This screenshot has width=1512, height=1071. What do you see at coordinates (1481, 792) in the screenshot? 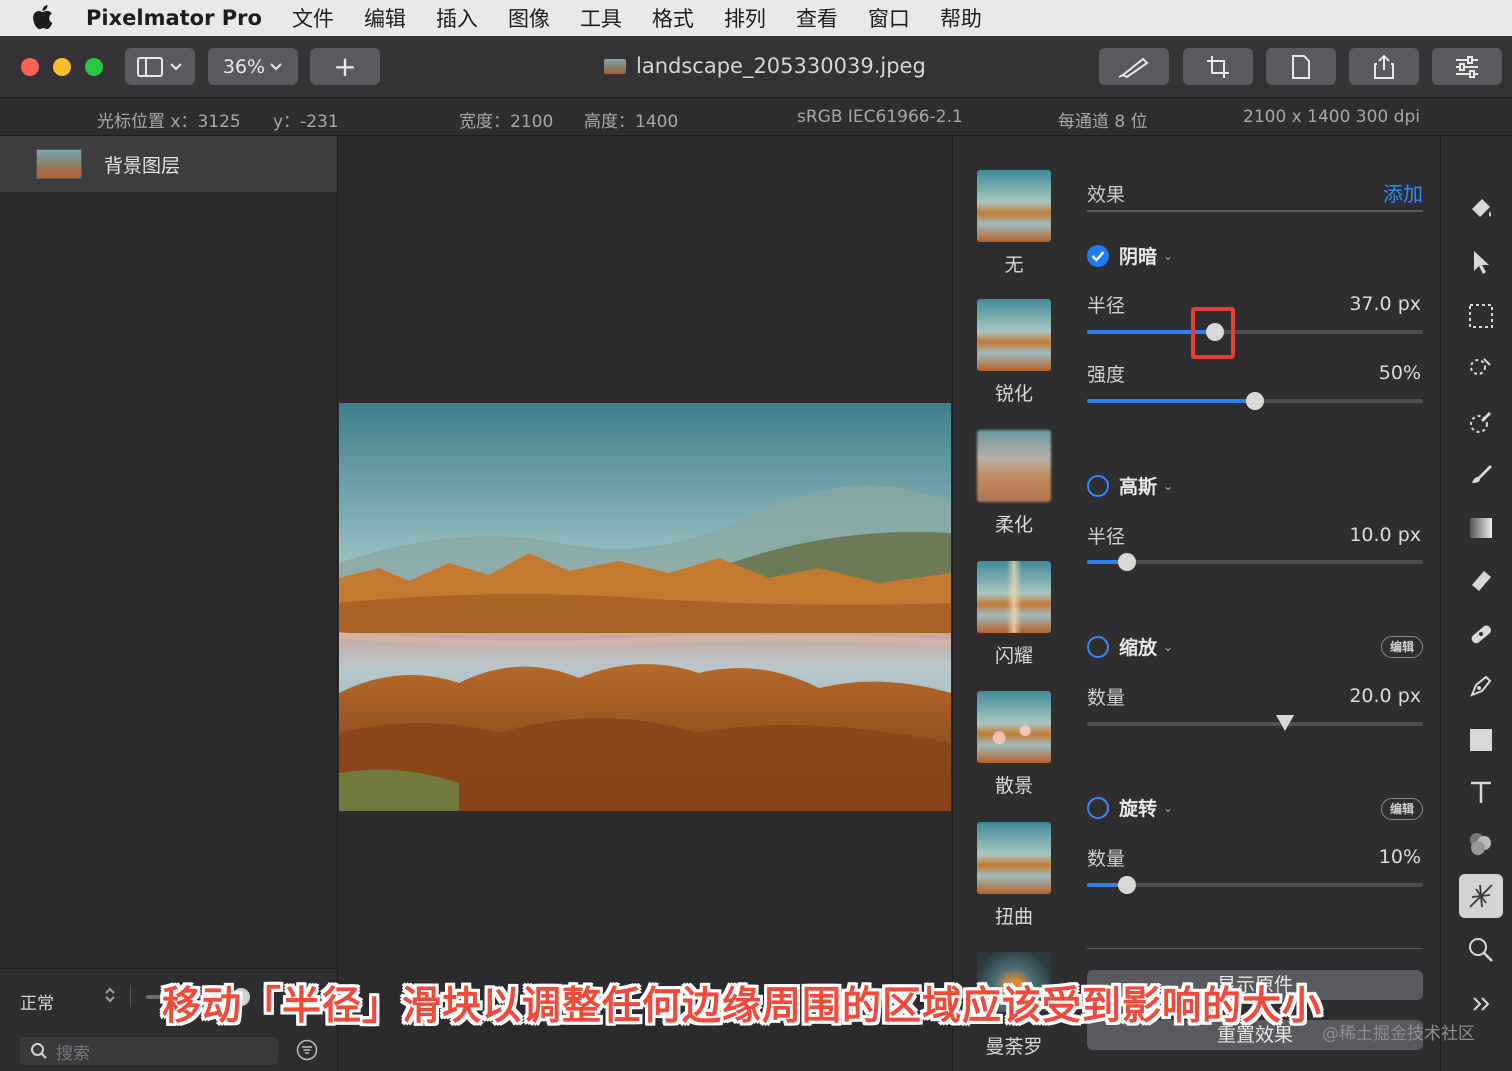
I see `type-tool` at bounding box center [1481, 792].